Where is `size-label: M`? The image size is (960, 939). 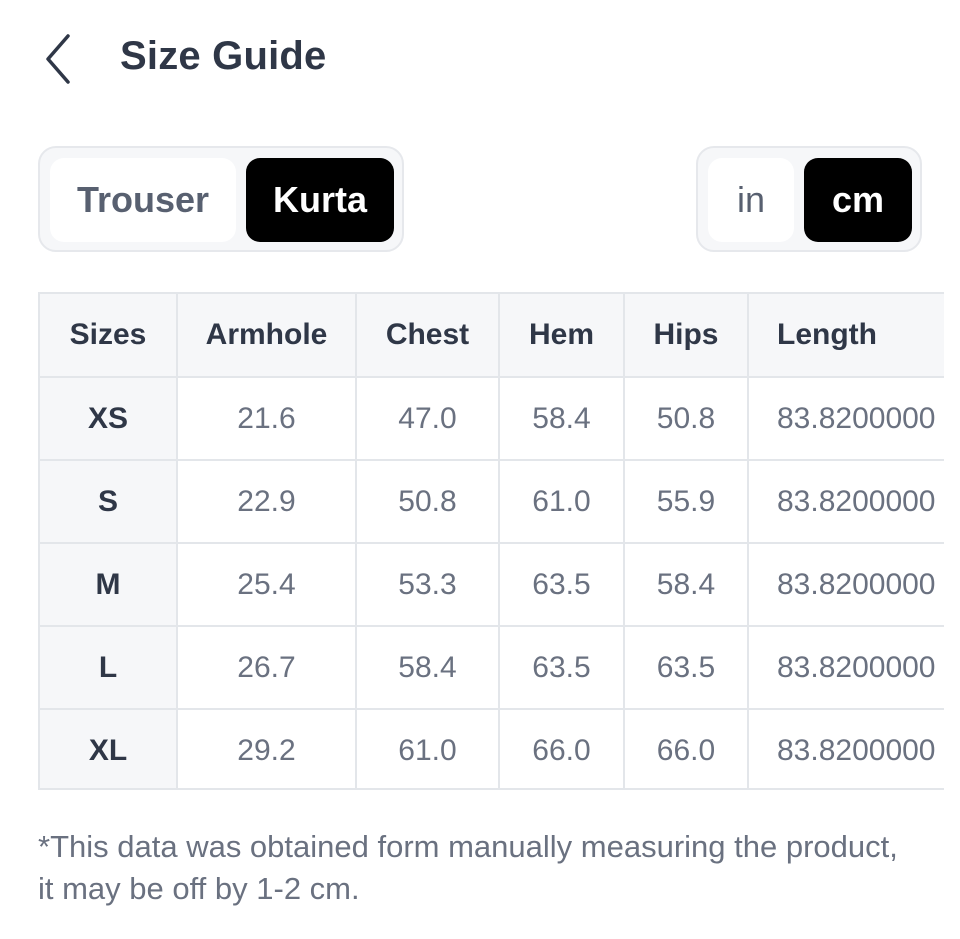
size-label: M is located at coordinates (109, 584).